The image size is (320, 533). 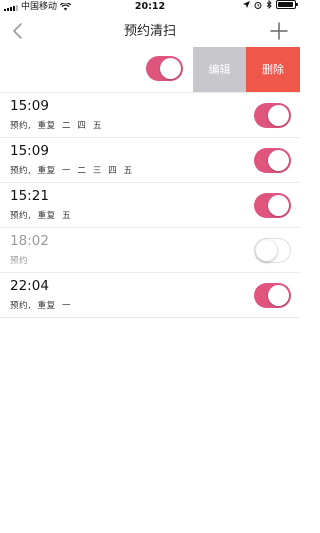 I want to click on nav-bar: 预约清扫, so click(x=150, y=31).